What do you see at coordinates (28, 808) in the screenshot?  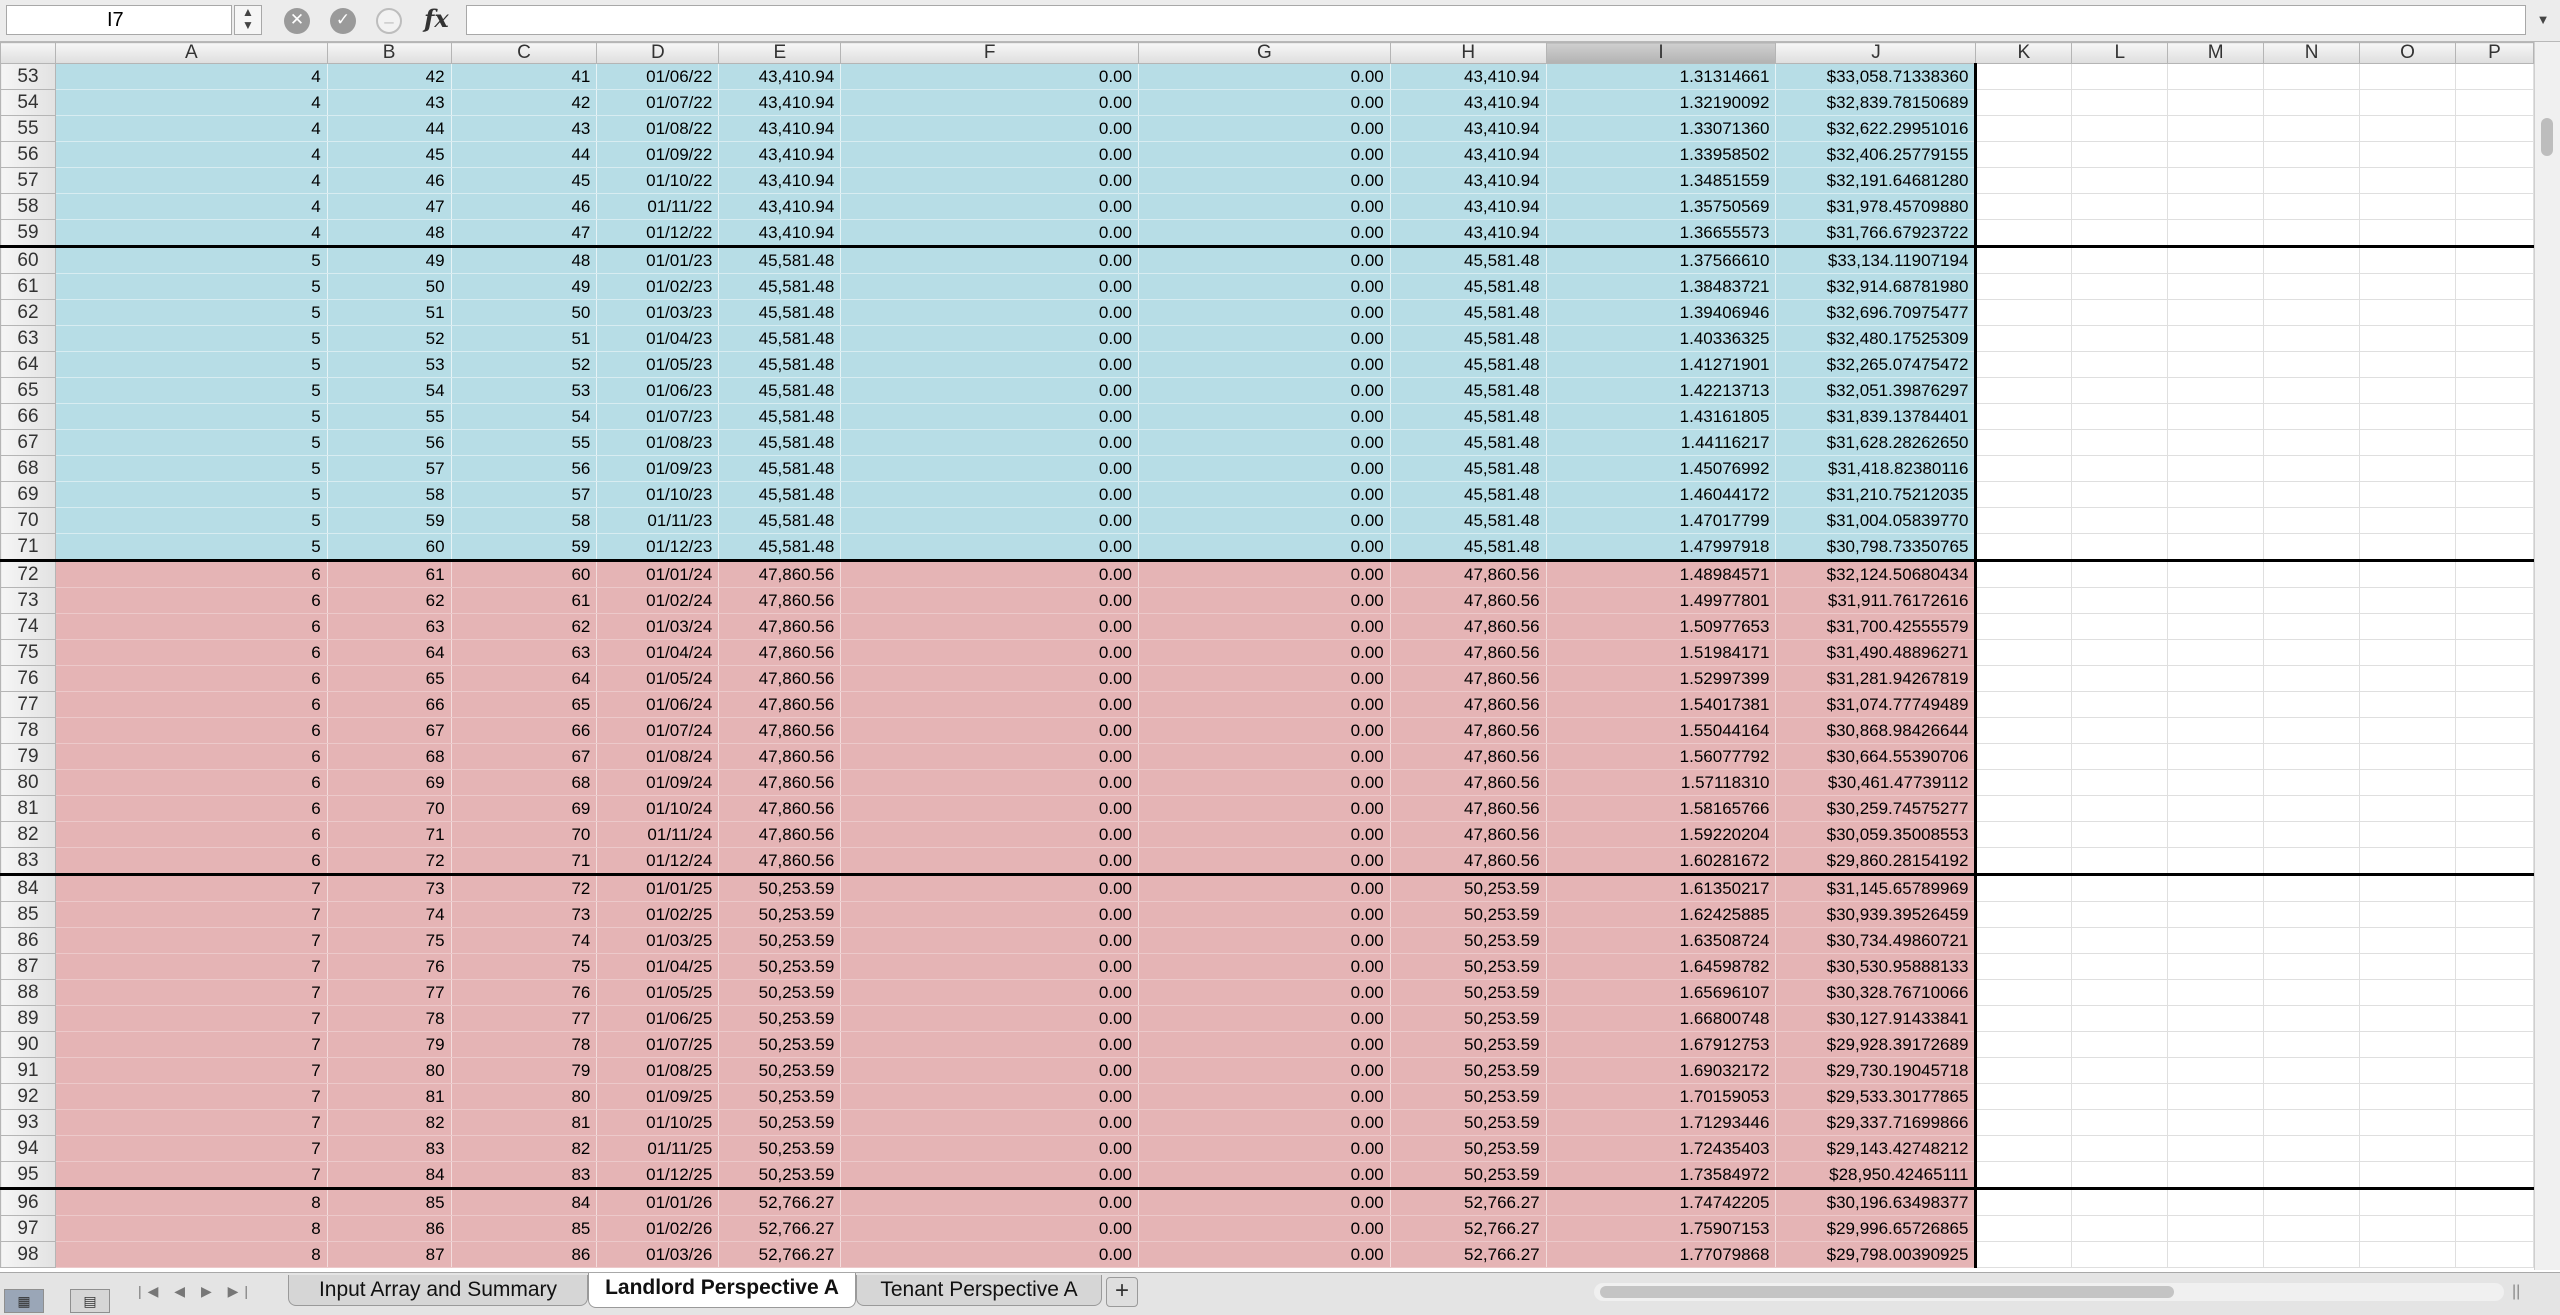 I see `row-header: 81` at bounding box center [28, 808].